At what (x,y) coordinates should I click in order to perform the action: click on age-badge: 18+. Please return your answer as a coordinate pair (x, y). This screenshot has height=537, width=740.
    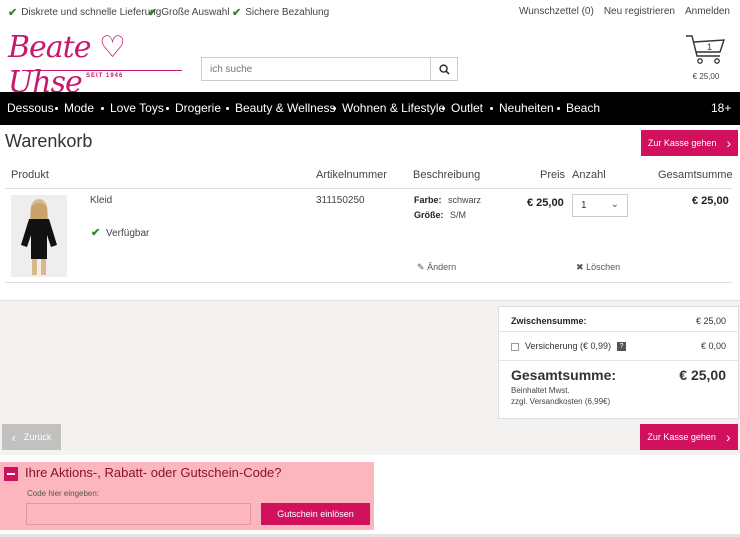
    Looking at the image, I should click on (721, 108).